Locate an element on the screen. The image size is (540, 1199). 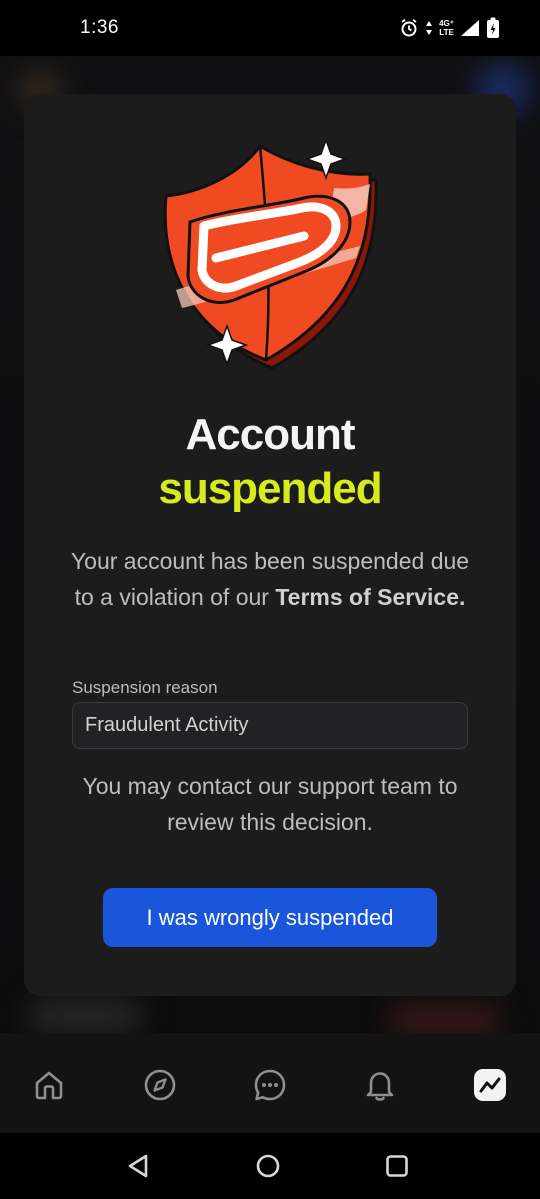
network-type: 4G⁺ LTE is located at coordinates (446, 28).